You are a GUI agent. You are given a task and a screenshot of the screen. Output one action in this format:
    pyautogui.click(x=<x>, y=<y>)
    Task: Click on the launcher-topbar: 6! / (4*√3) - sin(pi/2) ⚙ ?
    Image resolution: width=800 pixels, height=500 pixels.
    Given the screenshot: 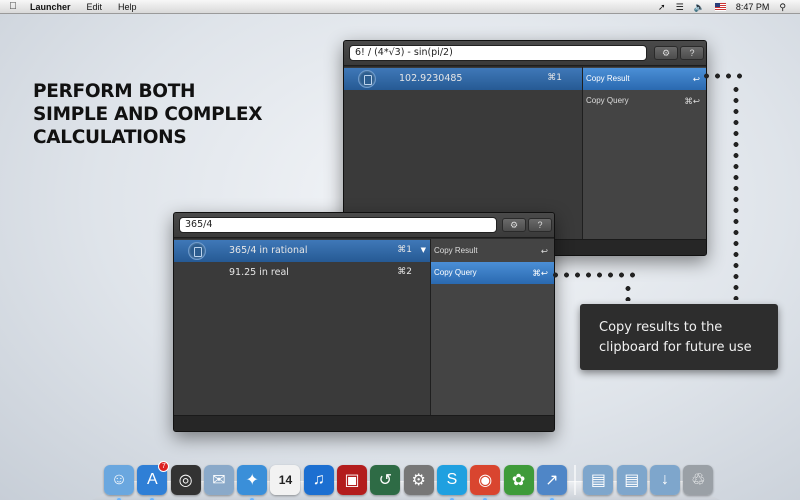 What is the action you would take?
    pyautogui.click(x=525, y=53)
    